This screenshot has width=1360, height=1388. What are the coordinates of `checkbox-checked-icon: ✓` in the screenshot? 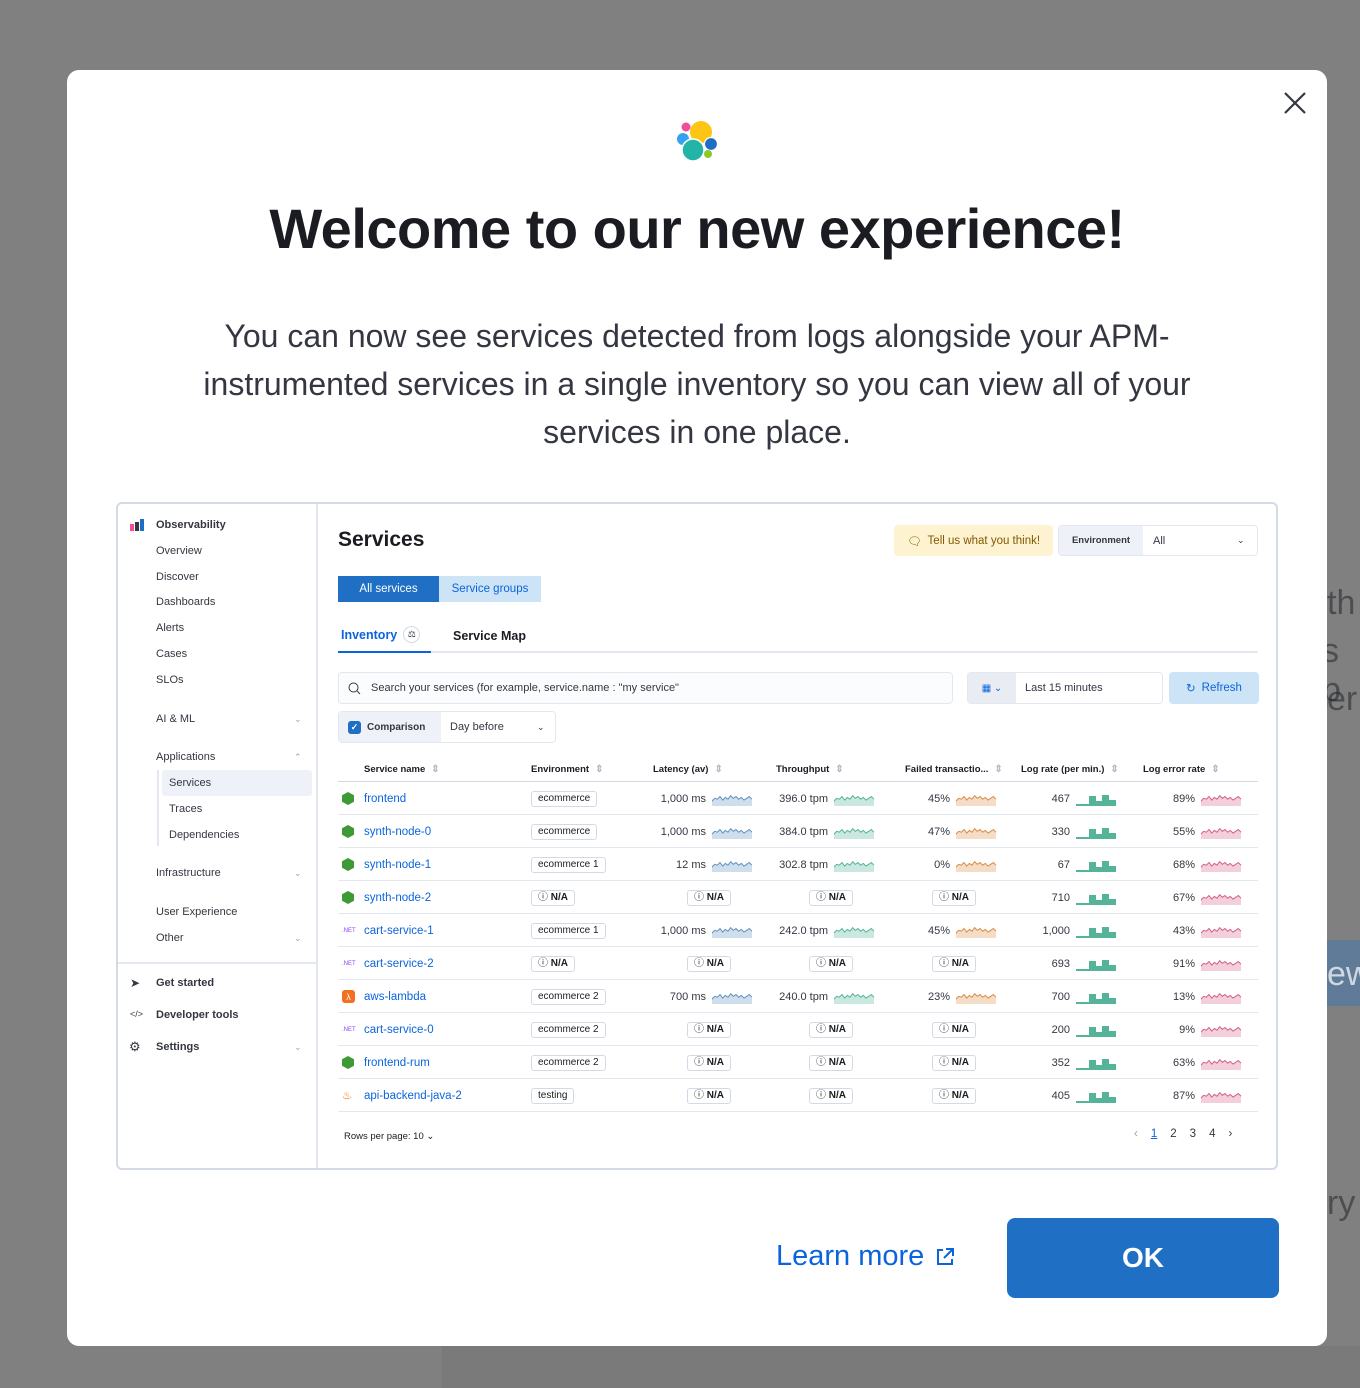 It's located at (354, 727).